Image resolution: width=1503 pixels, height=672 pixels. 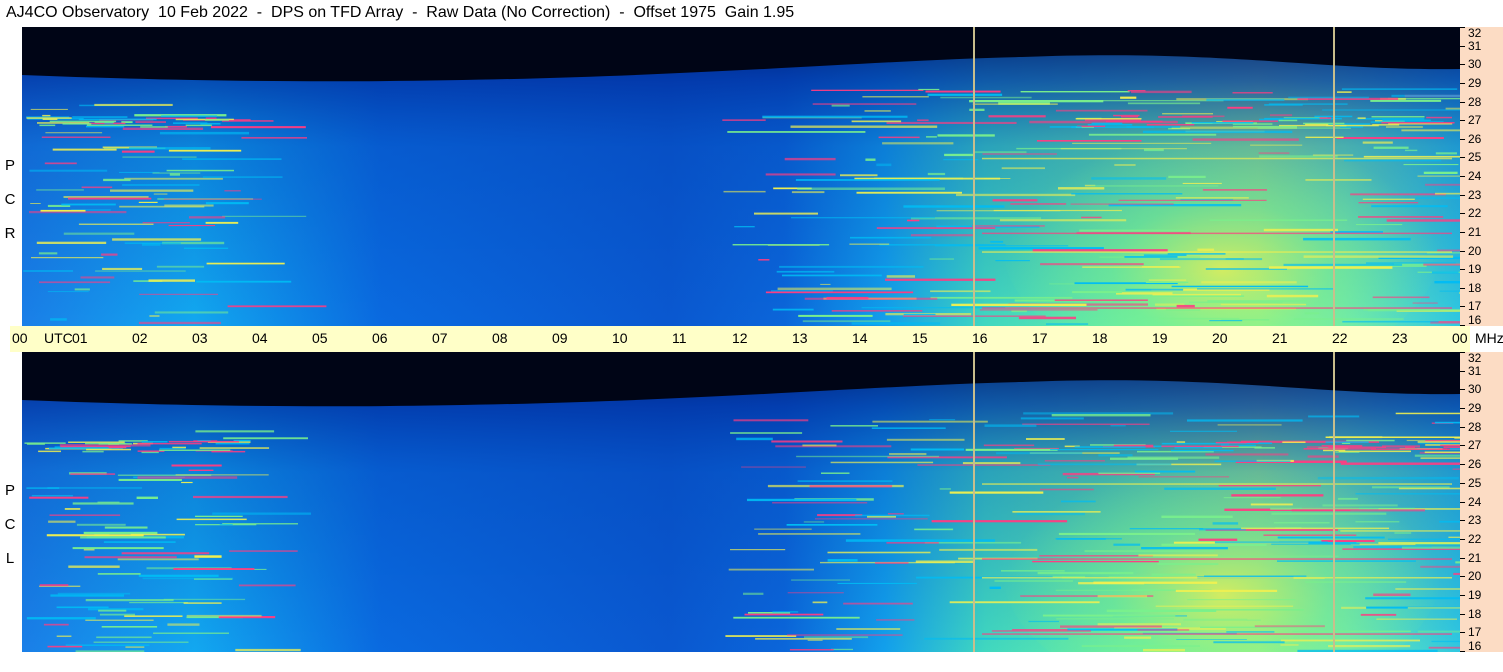 What do you see at coordinates (500, 338) in the screenshot?
I see `time-tick-label: 08` at bounding box center [500, 338].